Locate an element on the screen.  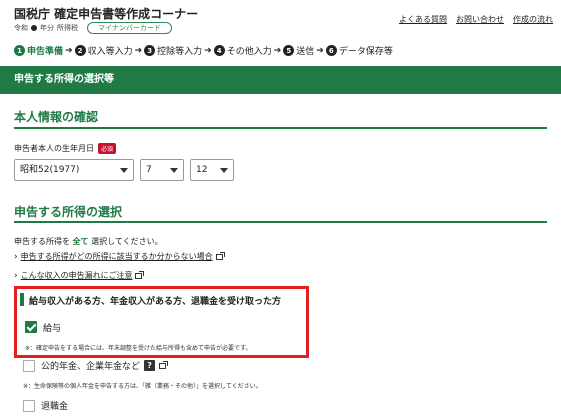
income-type-help-link: › 申告する所得がどの所得に該当するか分からない場合 is located at coordinates (119, 256).